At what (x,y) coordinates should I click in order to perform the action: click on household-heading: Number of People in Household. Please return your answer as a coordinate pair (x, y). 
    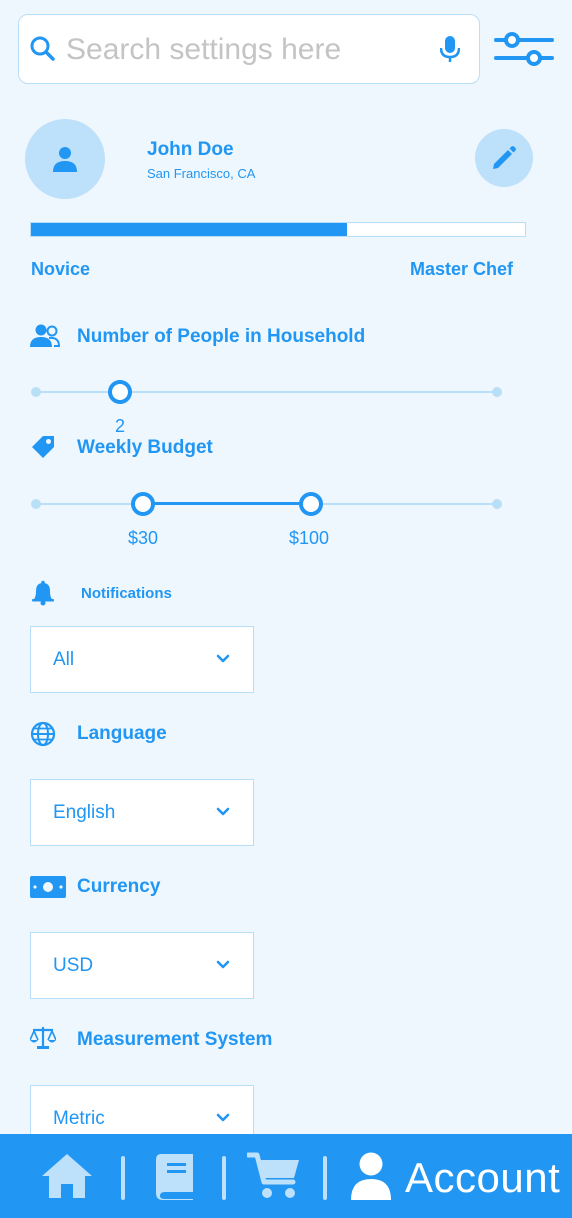
    Looking at the image, I should click on (221, 336).